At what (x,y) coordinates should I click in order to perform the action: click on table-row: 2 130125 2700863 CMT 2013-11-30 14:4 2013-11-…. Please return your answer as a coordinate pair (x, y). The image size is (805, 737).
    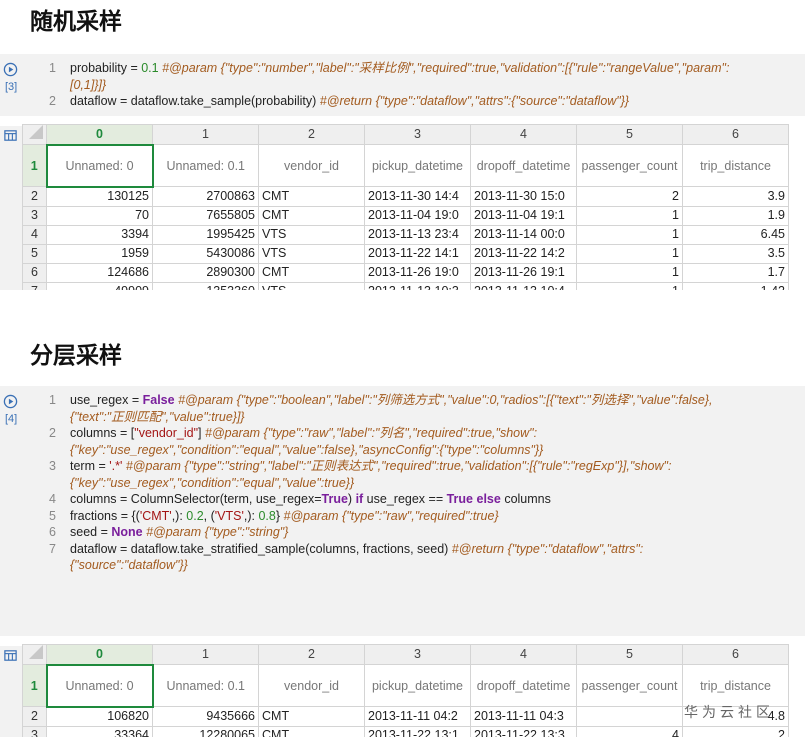
    Looking at the image, I should click on (405, 196).